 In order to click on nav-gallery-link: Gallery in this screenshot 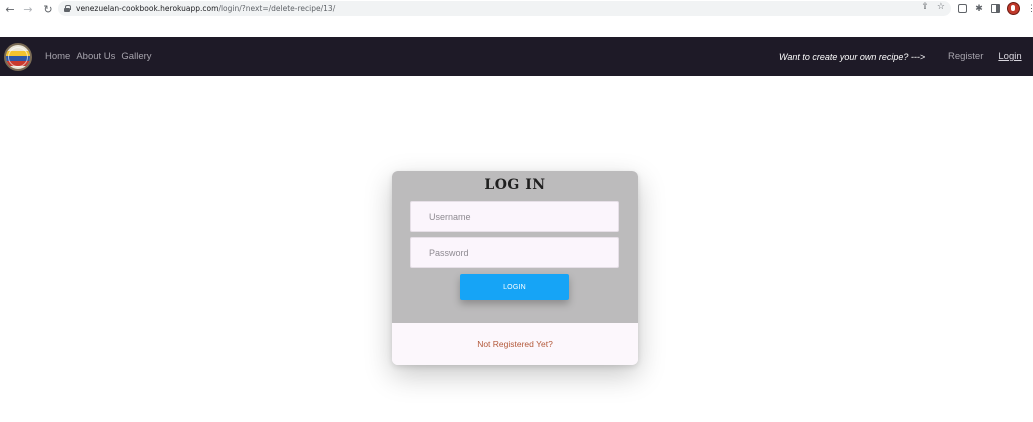, I will do `click(136, 56)`.